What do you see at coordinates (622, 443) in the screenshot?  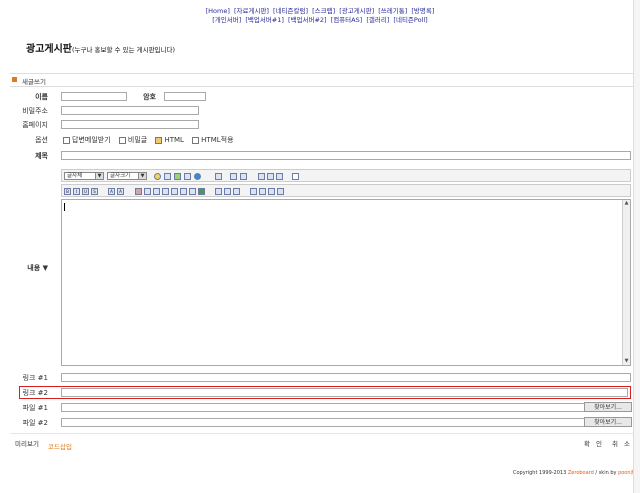 I see `cancel-button: 취 소` at bounding box center [622, 443].